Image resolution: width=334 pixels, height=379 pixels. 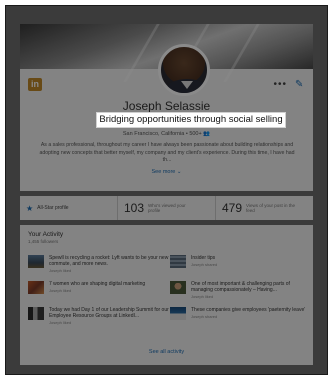 What do you see at coordinates (238, 264) in the screenshot?
I see `activity-item: Insider tips Joseph shared` at bounding box center [238, 264].